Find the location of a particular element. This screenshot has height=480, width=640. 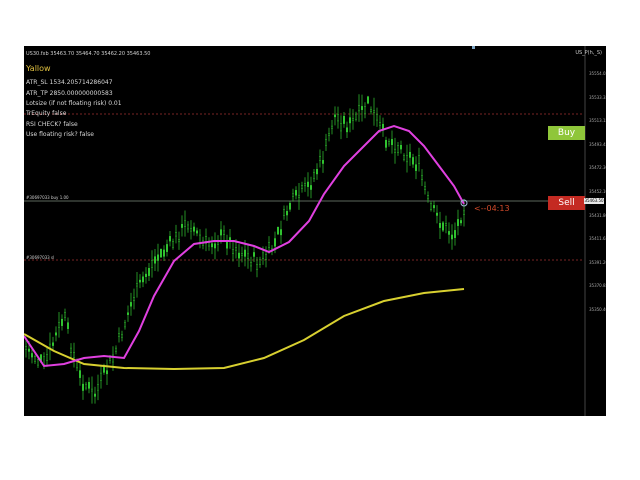

price-scale-label: 35391.20 is located at coordinates (597, 262).